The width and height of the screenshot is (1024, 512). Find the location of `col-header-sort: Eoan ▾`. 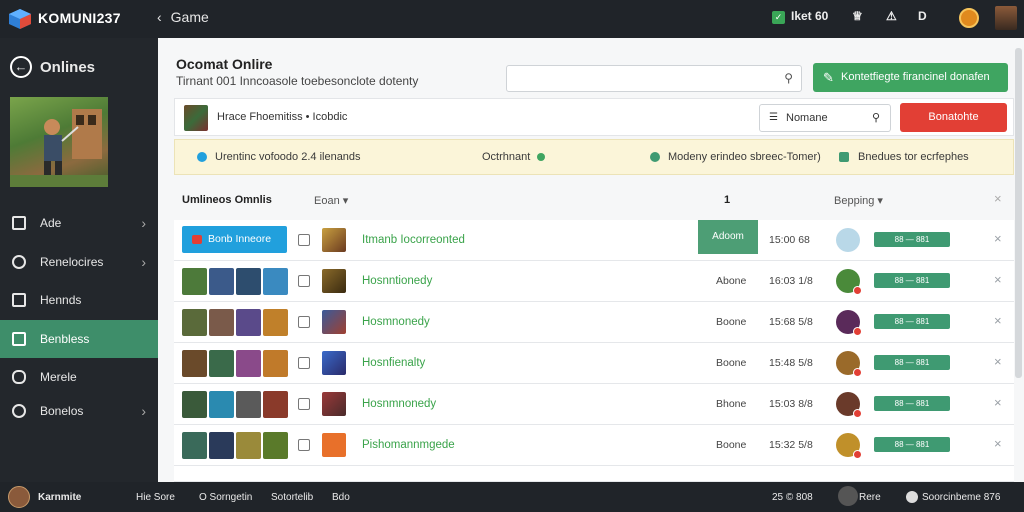

col-header-sort: Eoan ▾ is located at coordinates (331, 200).